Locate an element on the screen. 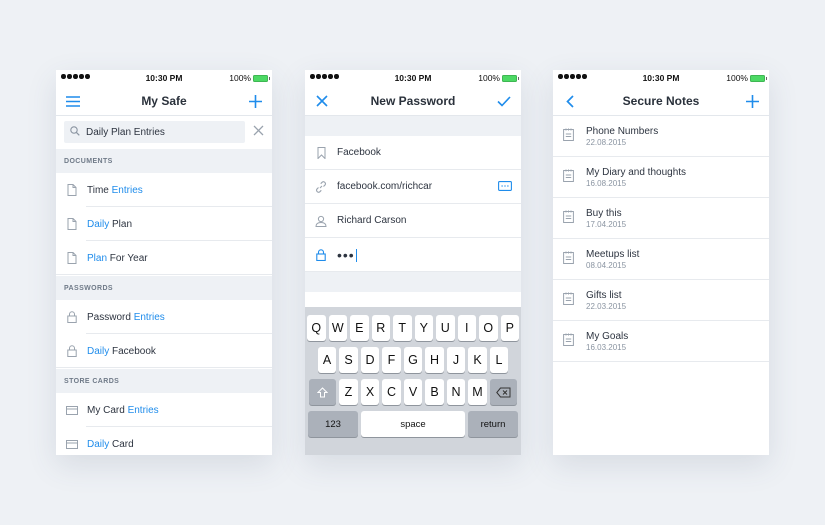  return-key: return is located at coordinates (493, 424).